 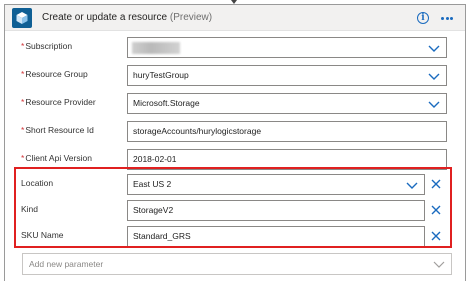 What do you see at coordinates (287, 103) in the screenshot?
I see `resource-provider-dropdown: Microsoft.Storage` at bounding box center [287, 103].